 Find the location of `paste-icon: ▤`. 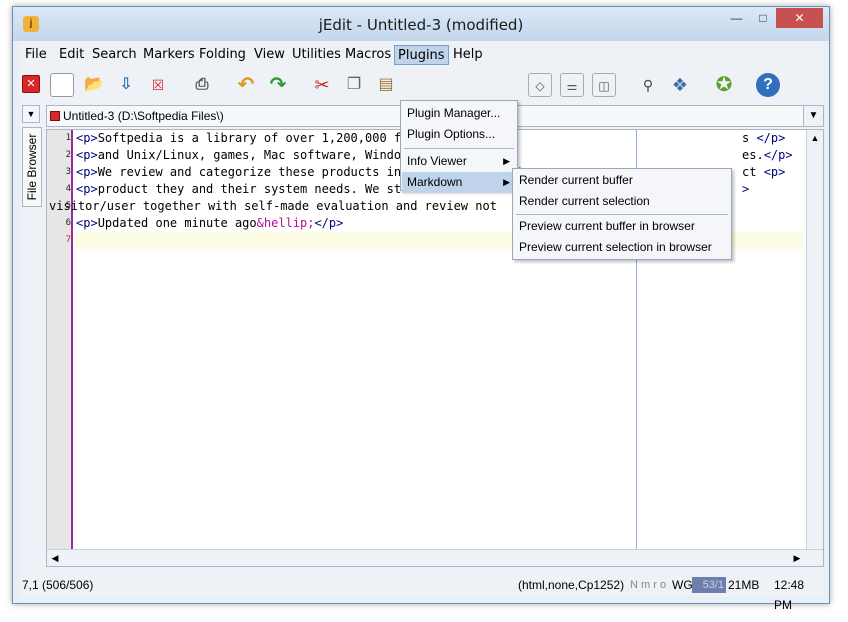

paste-icon: ▤ is located at coordinates (386, 85).